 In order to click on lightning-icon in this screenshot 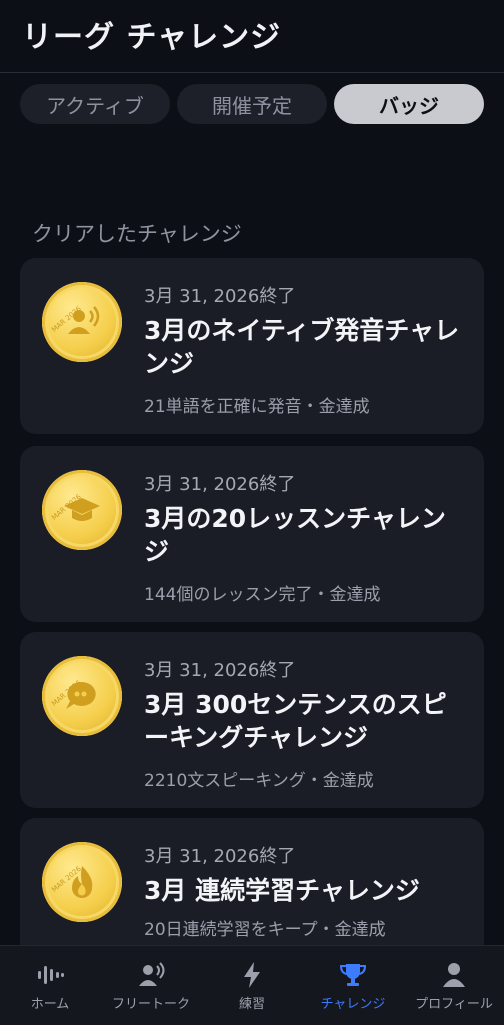, I will do `click(252, 975)`.